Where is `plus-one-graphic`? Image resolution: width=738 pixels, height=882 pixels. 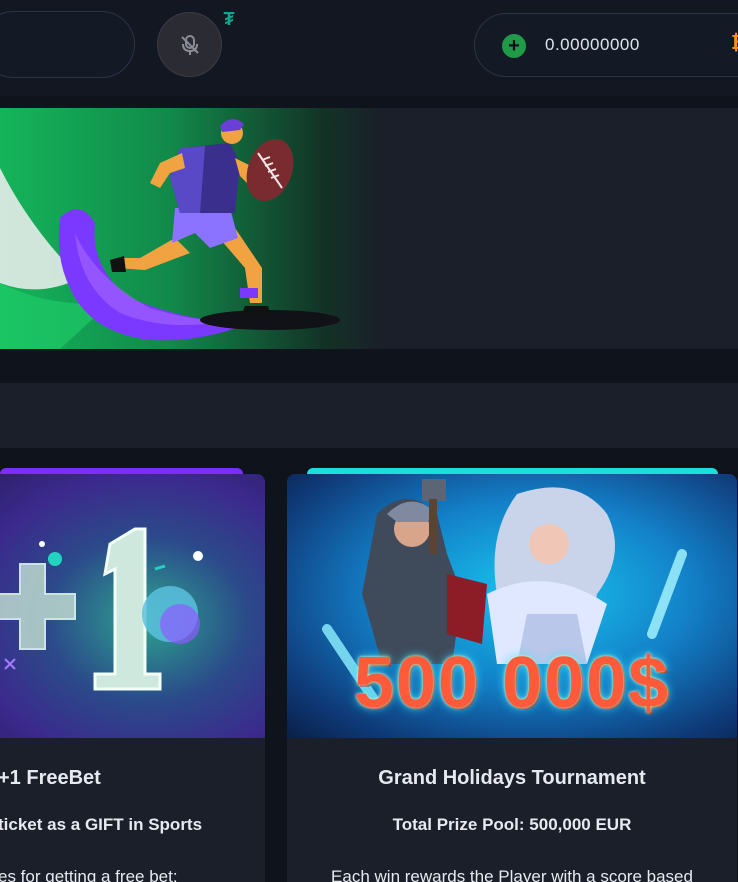
plus-one-graphic is located at coordinates (101, 609).